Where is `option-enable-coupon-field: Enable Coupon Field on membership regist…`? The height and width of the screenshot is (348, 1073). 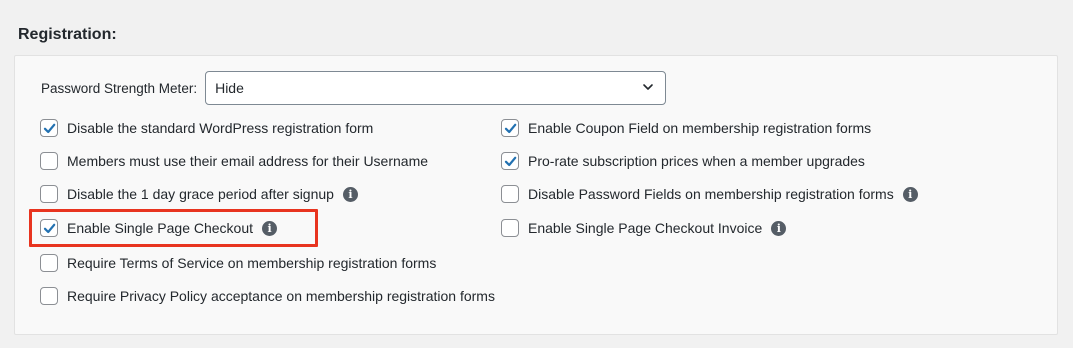 option-enable-coupon-field: Enable Coupon Field on membership regist… is located at coordinates (686, 128).